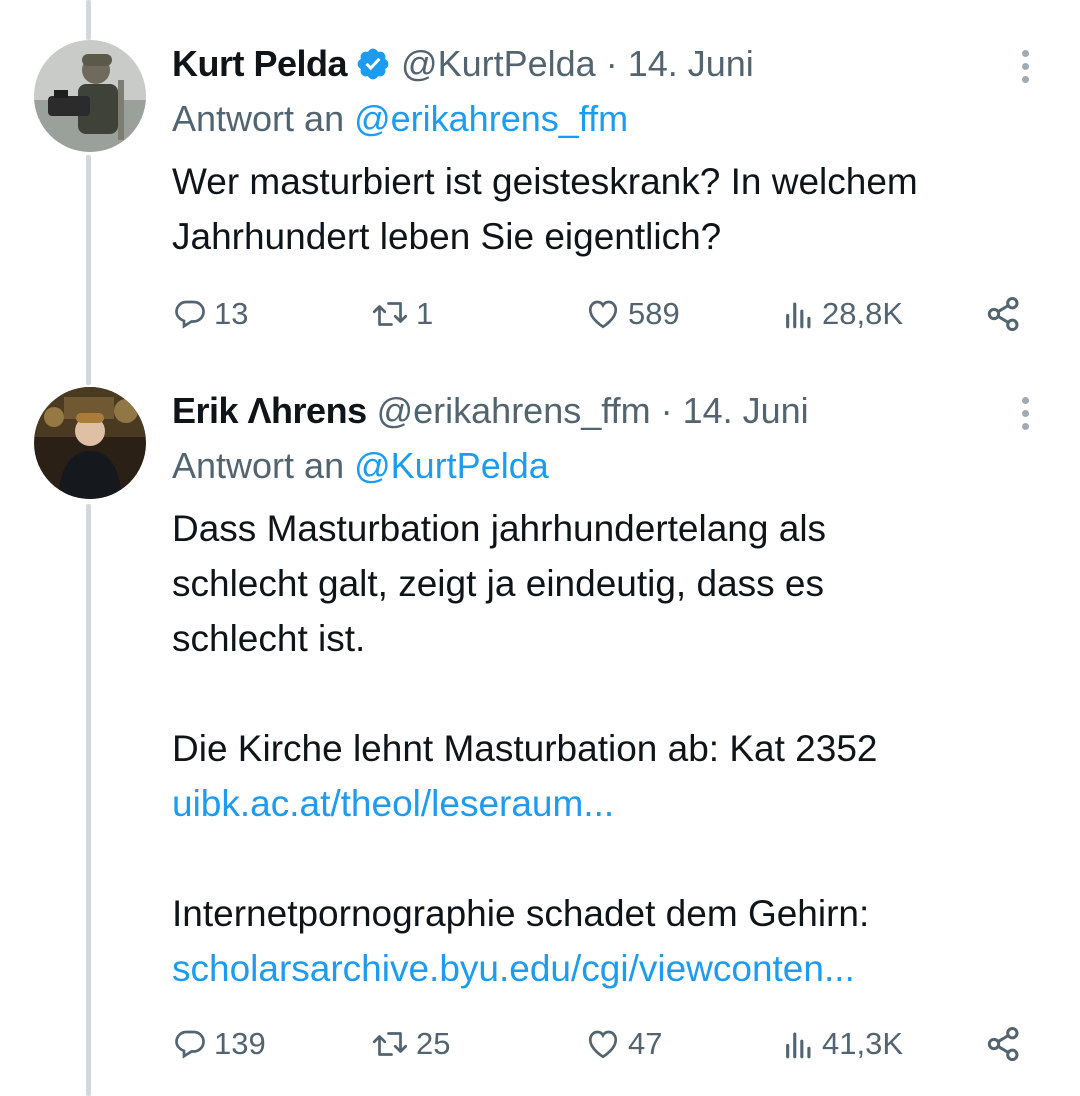  Describe the element at coordinates (410, 1044) in the screenshot. I see `repost-button: 25` at that location.